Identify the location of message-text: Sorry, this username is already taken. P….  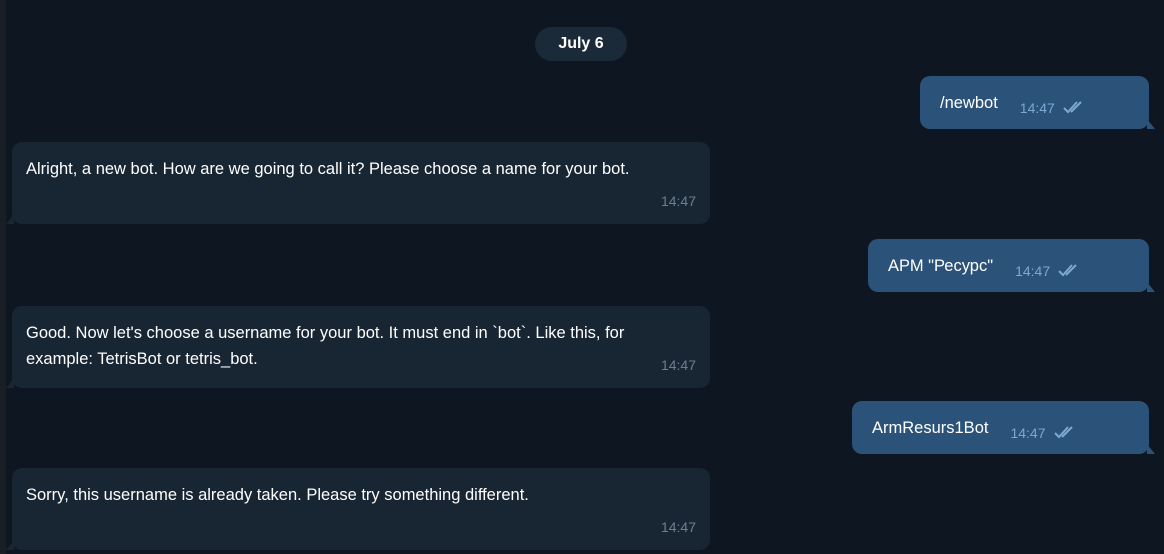
(277, 495).